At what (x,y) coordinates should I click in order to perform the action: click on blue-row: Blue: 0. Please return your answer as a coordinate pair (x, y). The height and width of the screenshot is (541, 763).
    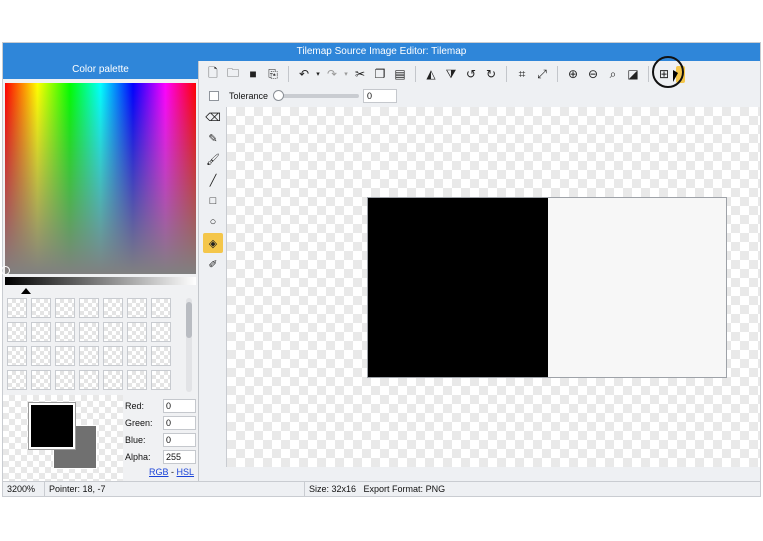
    Looking at the image, I should click on (162, 439).